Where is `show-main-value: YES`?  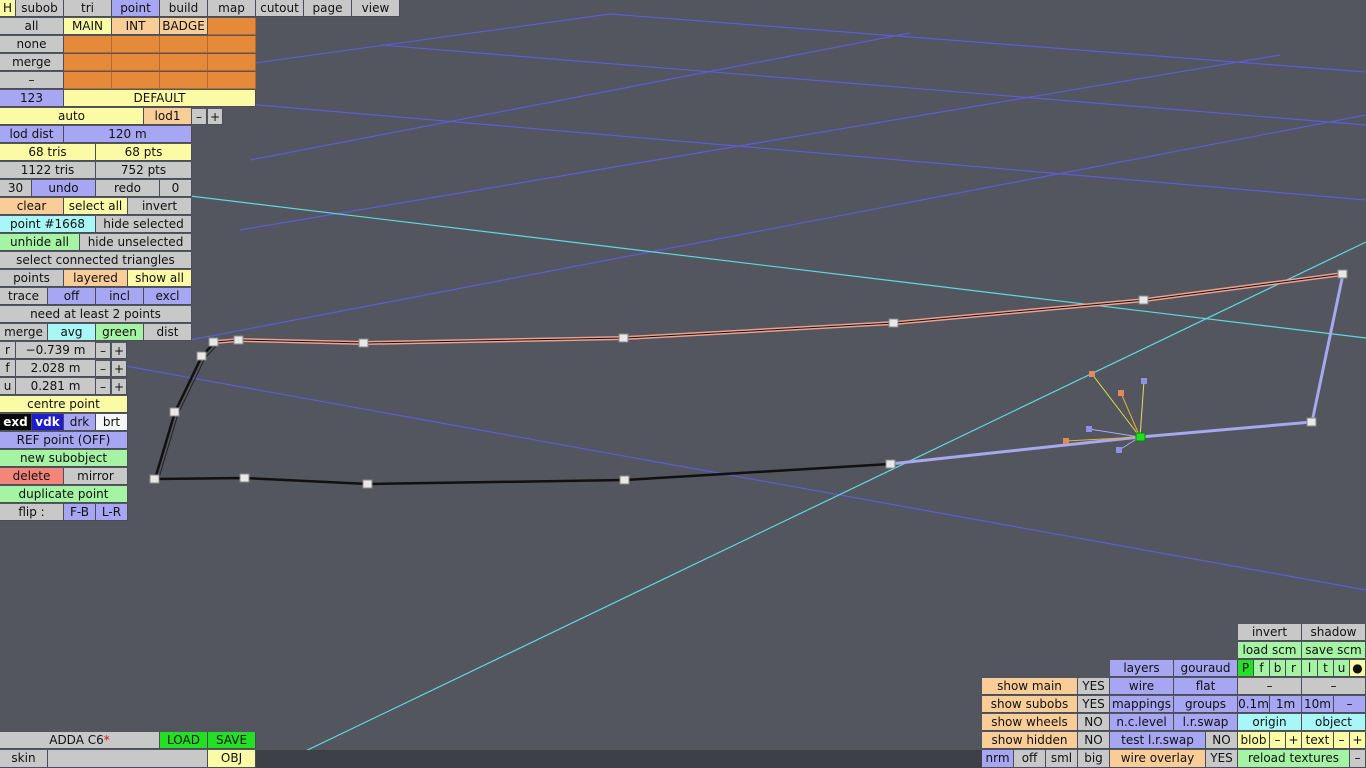
show-main-value: YES is located at coordinates (1094, 686).